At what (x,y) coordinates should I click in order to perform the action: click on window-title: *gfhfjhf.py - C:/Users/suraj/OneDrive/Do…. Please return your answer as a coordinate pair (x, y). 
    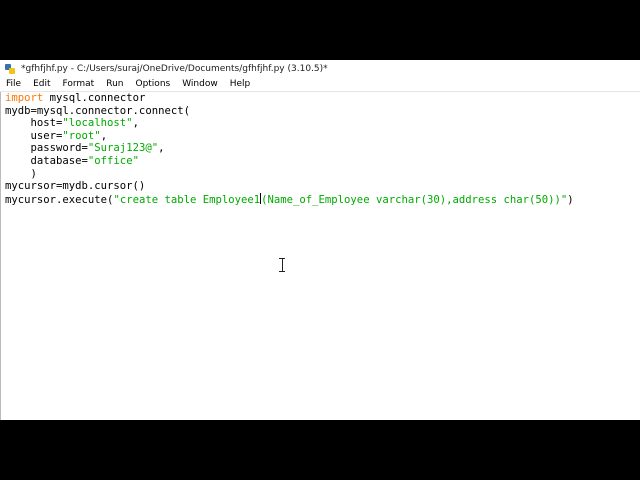
    Looking at the image, I should click on (174, 68).